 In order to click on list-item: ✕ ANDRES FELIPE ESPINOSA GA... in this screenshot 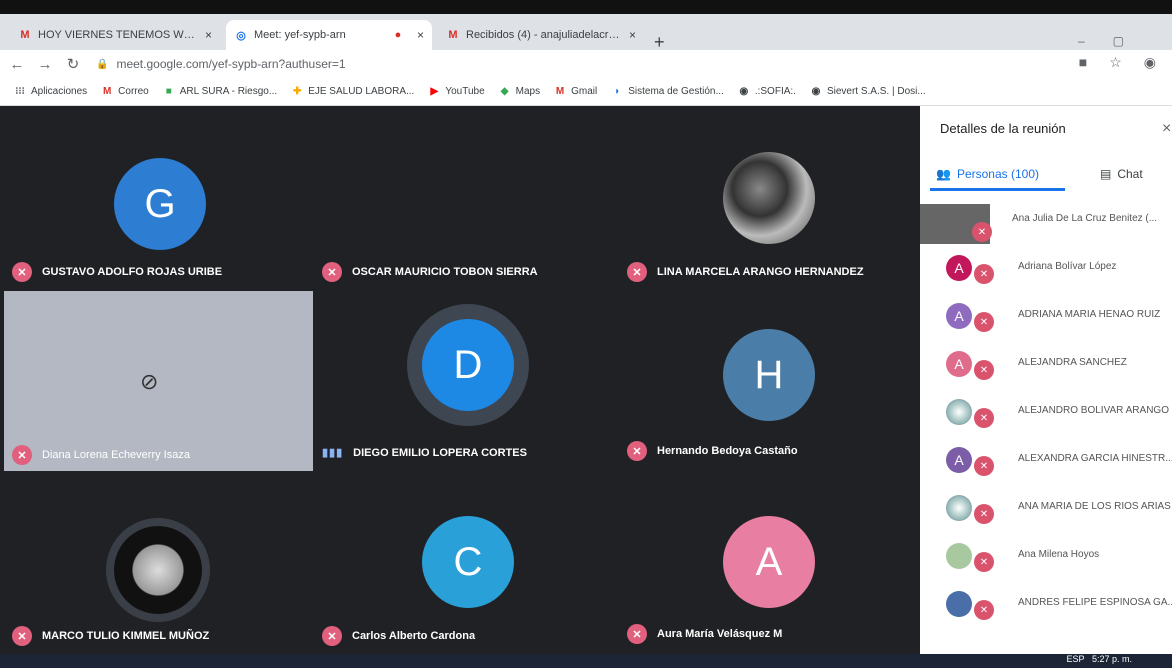, I will do `click(1046, 604)`.